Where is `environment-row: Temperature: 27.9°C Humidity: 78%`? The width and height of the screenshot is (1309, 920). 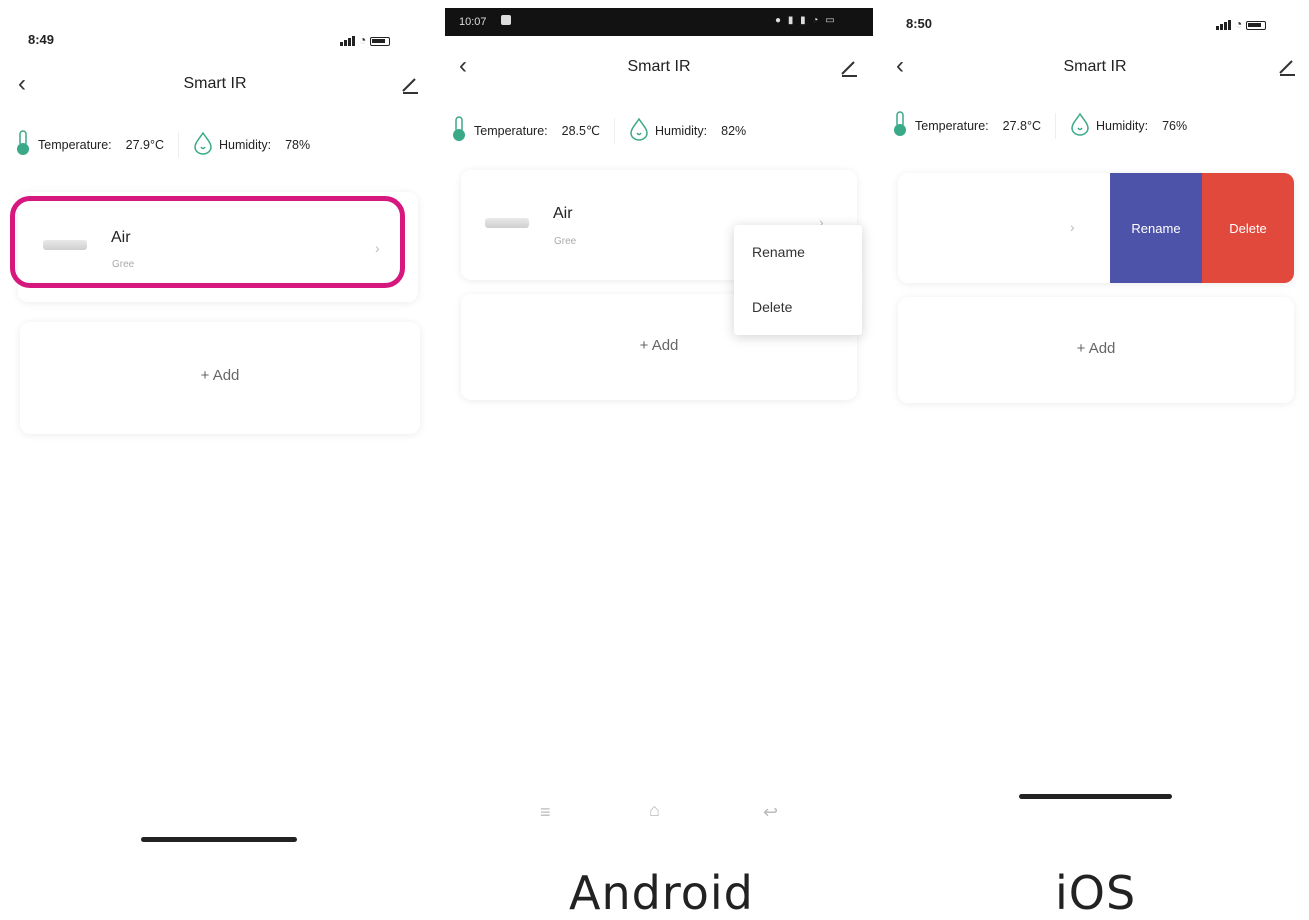 environment-row: Temperature: 27.9°C Humidity: 78% is located at coordinates (162, 144).